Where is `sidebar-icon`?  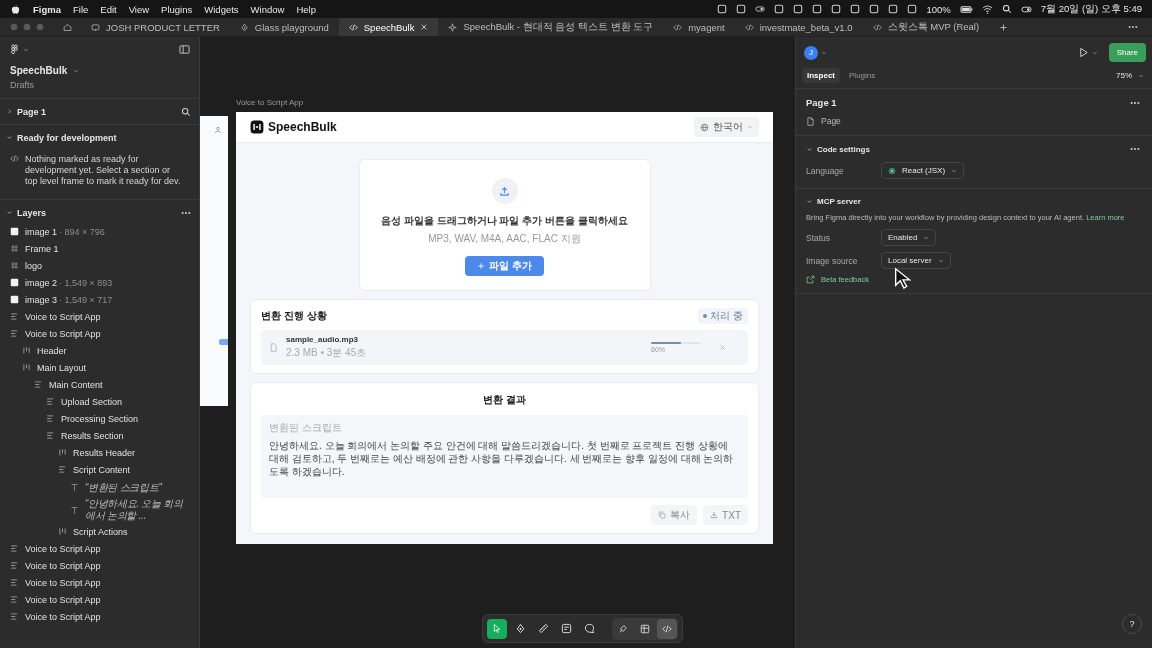 sidebar-icon is located at coordinates (184, 49).